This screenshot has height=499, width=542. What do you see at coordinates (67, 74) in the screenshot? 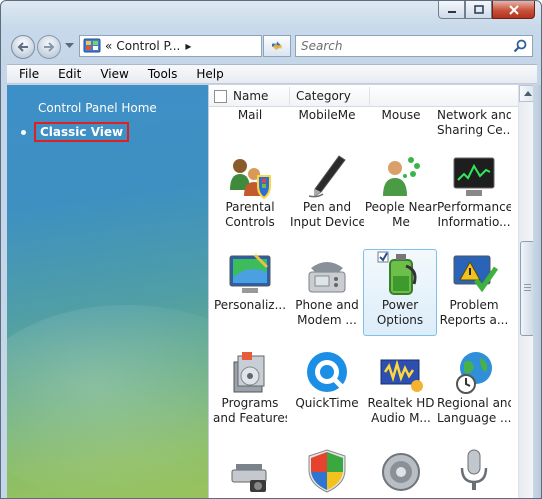
I see `menu-edit: Edit` at bounding box center [67, 74].